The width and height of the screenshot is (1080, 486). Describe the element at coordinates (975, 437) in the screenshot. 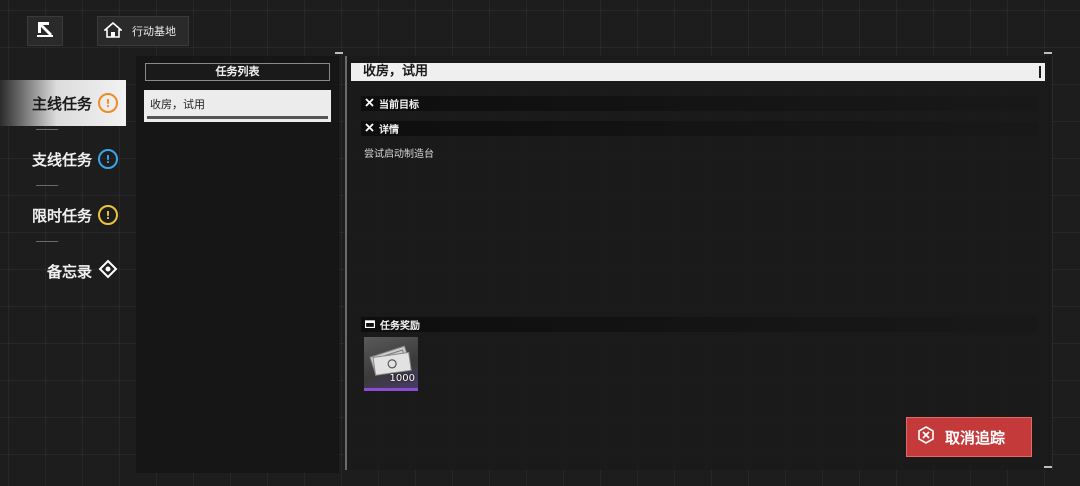

I see `cancel-tracking-label: 取消追踪` at that location.